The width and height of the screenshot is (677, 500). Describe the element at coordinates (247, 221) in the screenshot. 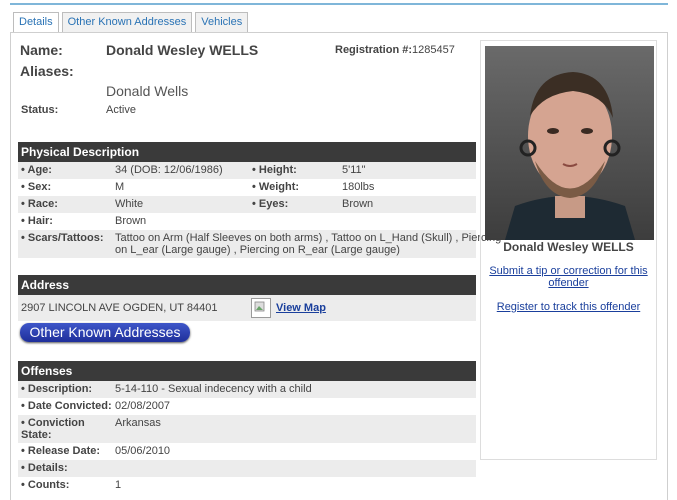

I see `physical-row-hair: • Hair: Brown` at that location.